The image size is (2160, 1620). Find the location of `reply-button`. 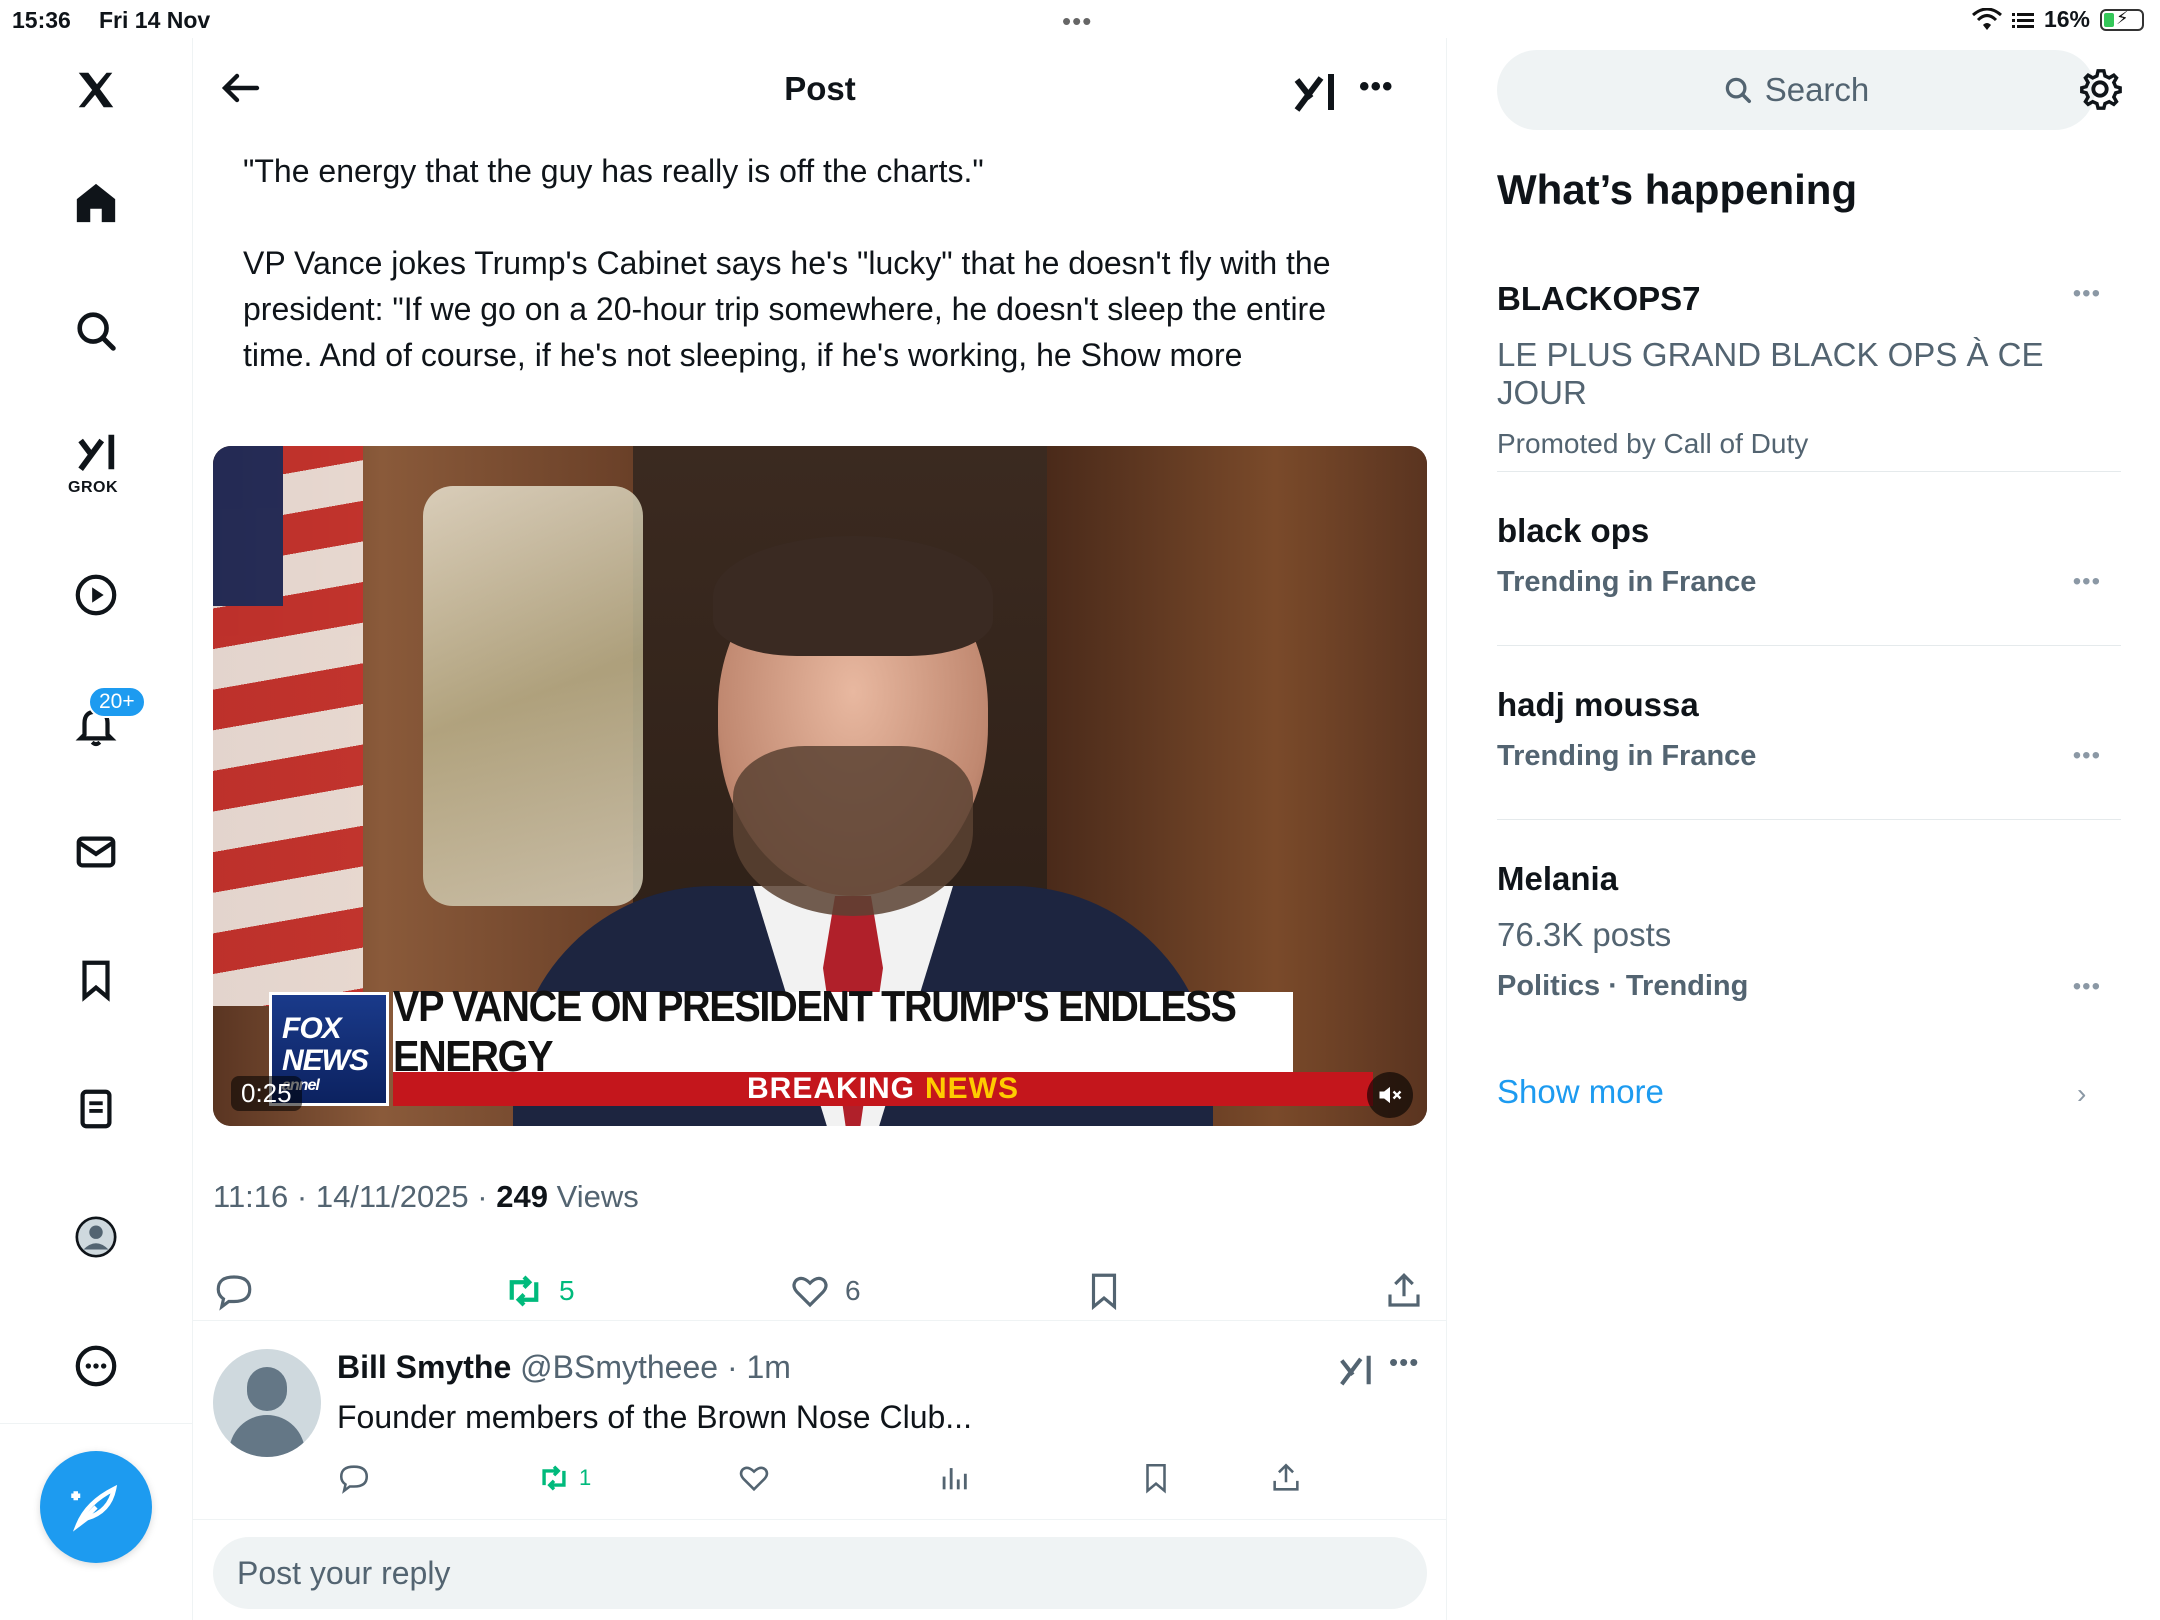

reply-button is located at coordinates (234, 1291).